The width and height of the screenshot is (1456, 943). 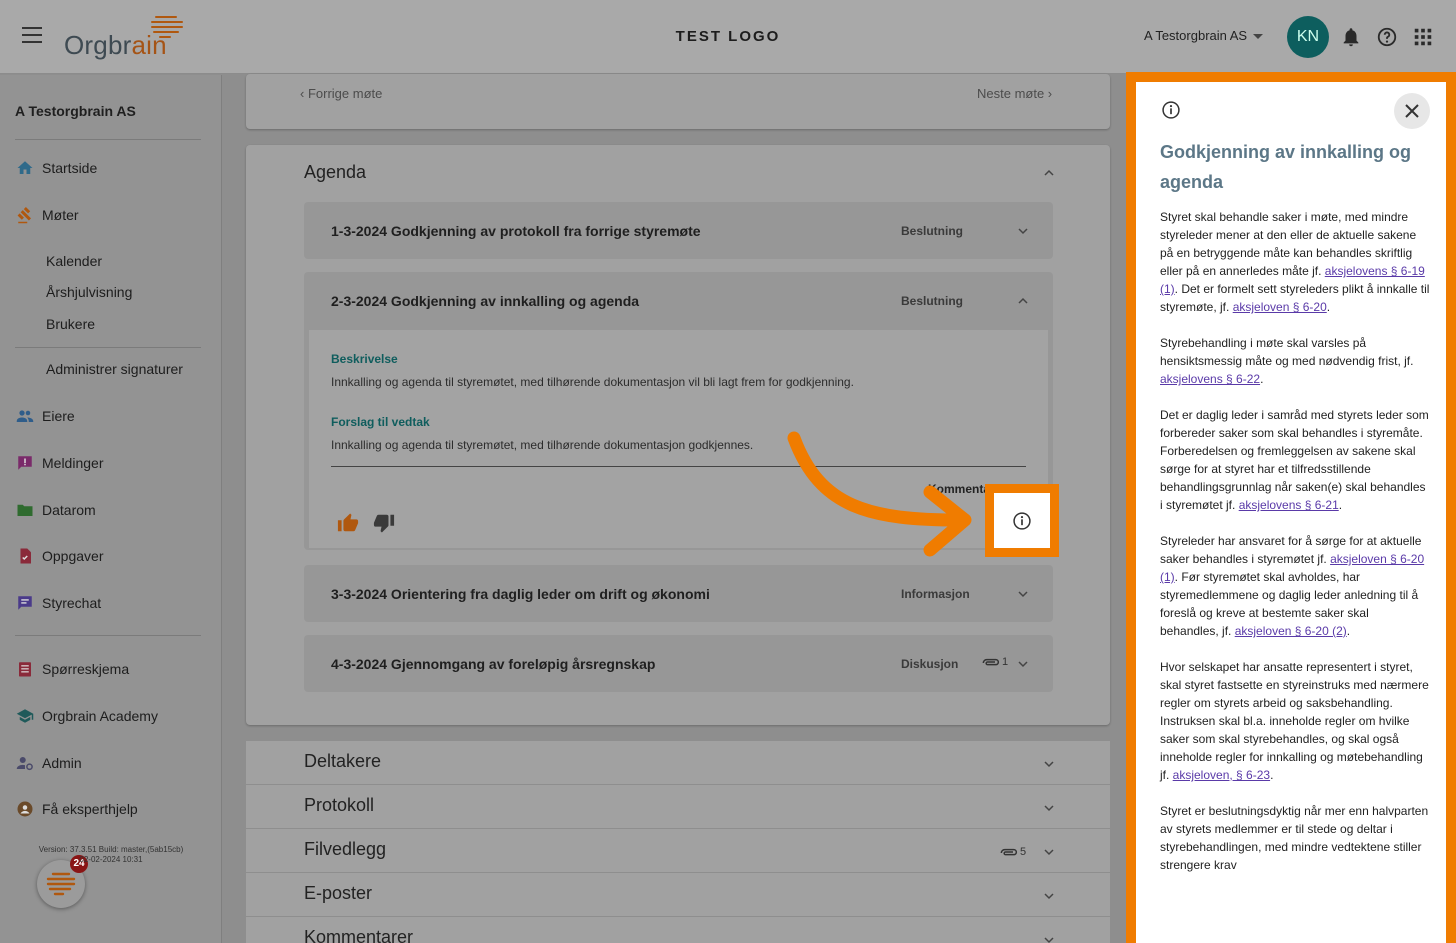 What do you see at coordinates (678, 807) in the screenshot?
I see `section-protokoll: Protokoll` at bounding box center [678, 807].